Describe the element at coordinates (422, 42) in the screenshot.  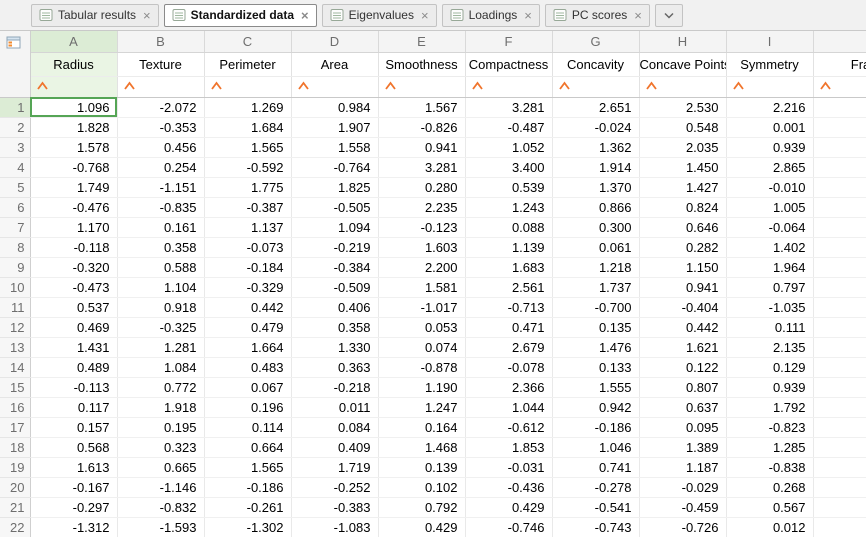
I see `column-header-e: E` at that location.